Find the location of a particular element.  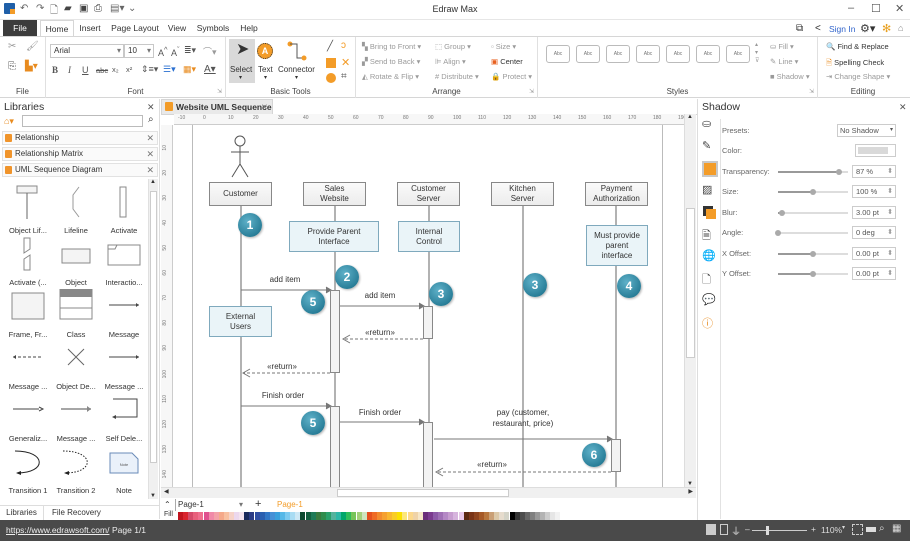

ellipse-tool-icon is located at coordinates (331, 78).